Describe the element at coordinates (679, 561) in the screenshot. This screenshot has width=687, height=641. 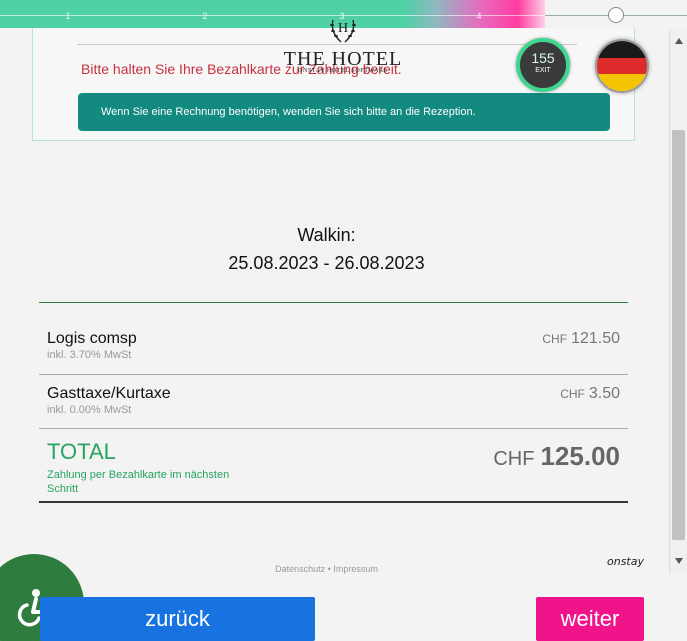
I see `scroll-down-arrow-icon` at that location.